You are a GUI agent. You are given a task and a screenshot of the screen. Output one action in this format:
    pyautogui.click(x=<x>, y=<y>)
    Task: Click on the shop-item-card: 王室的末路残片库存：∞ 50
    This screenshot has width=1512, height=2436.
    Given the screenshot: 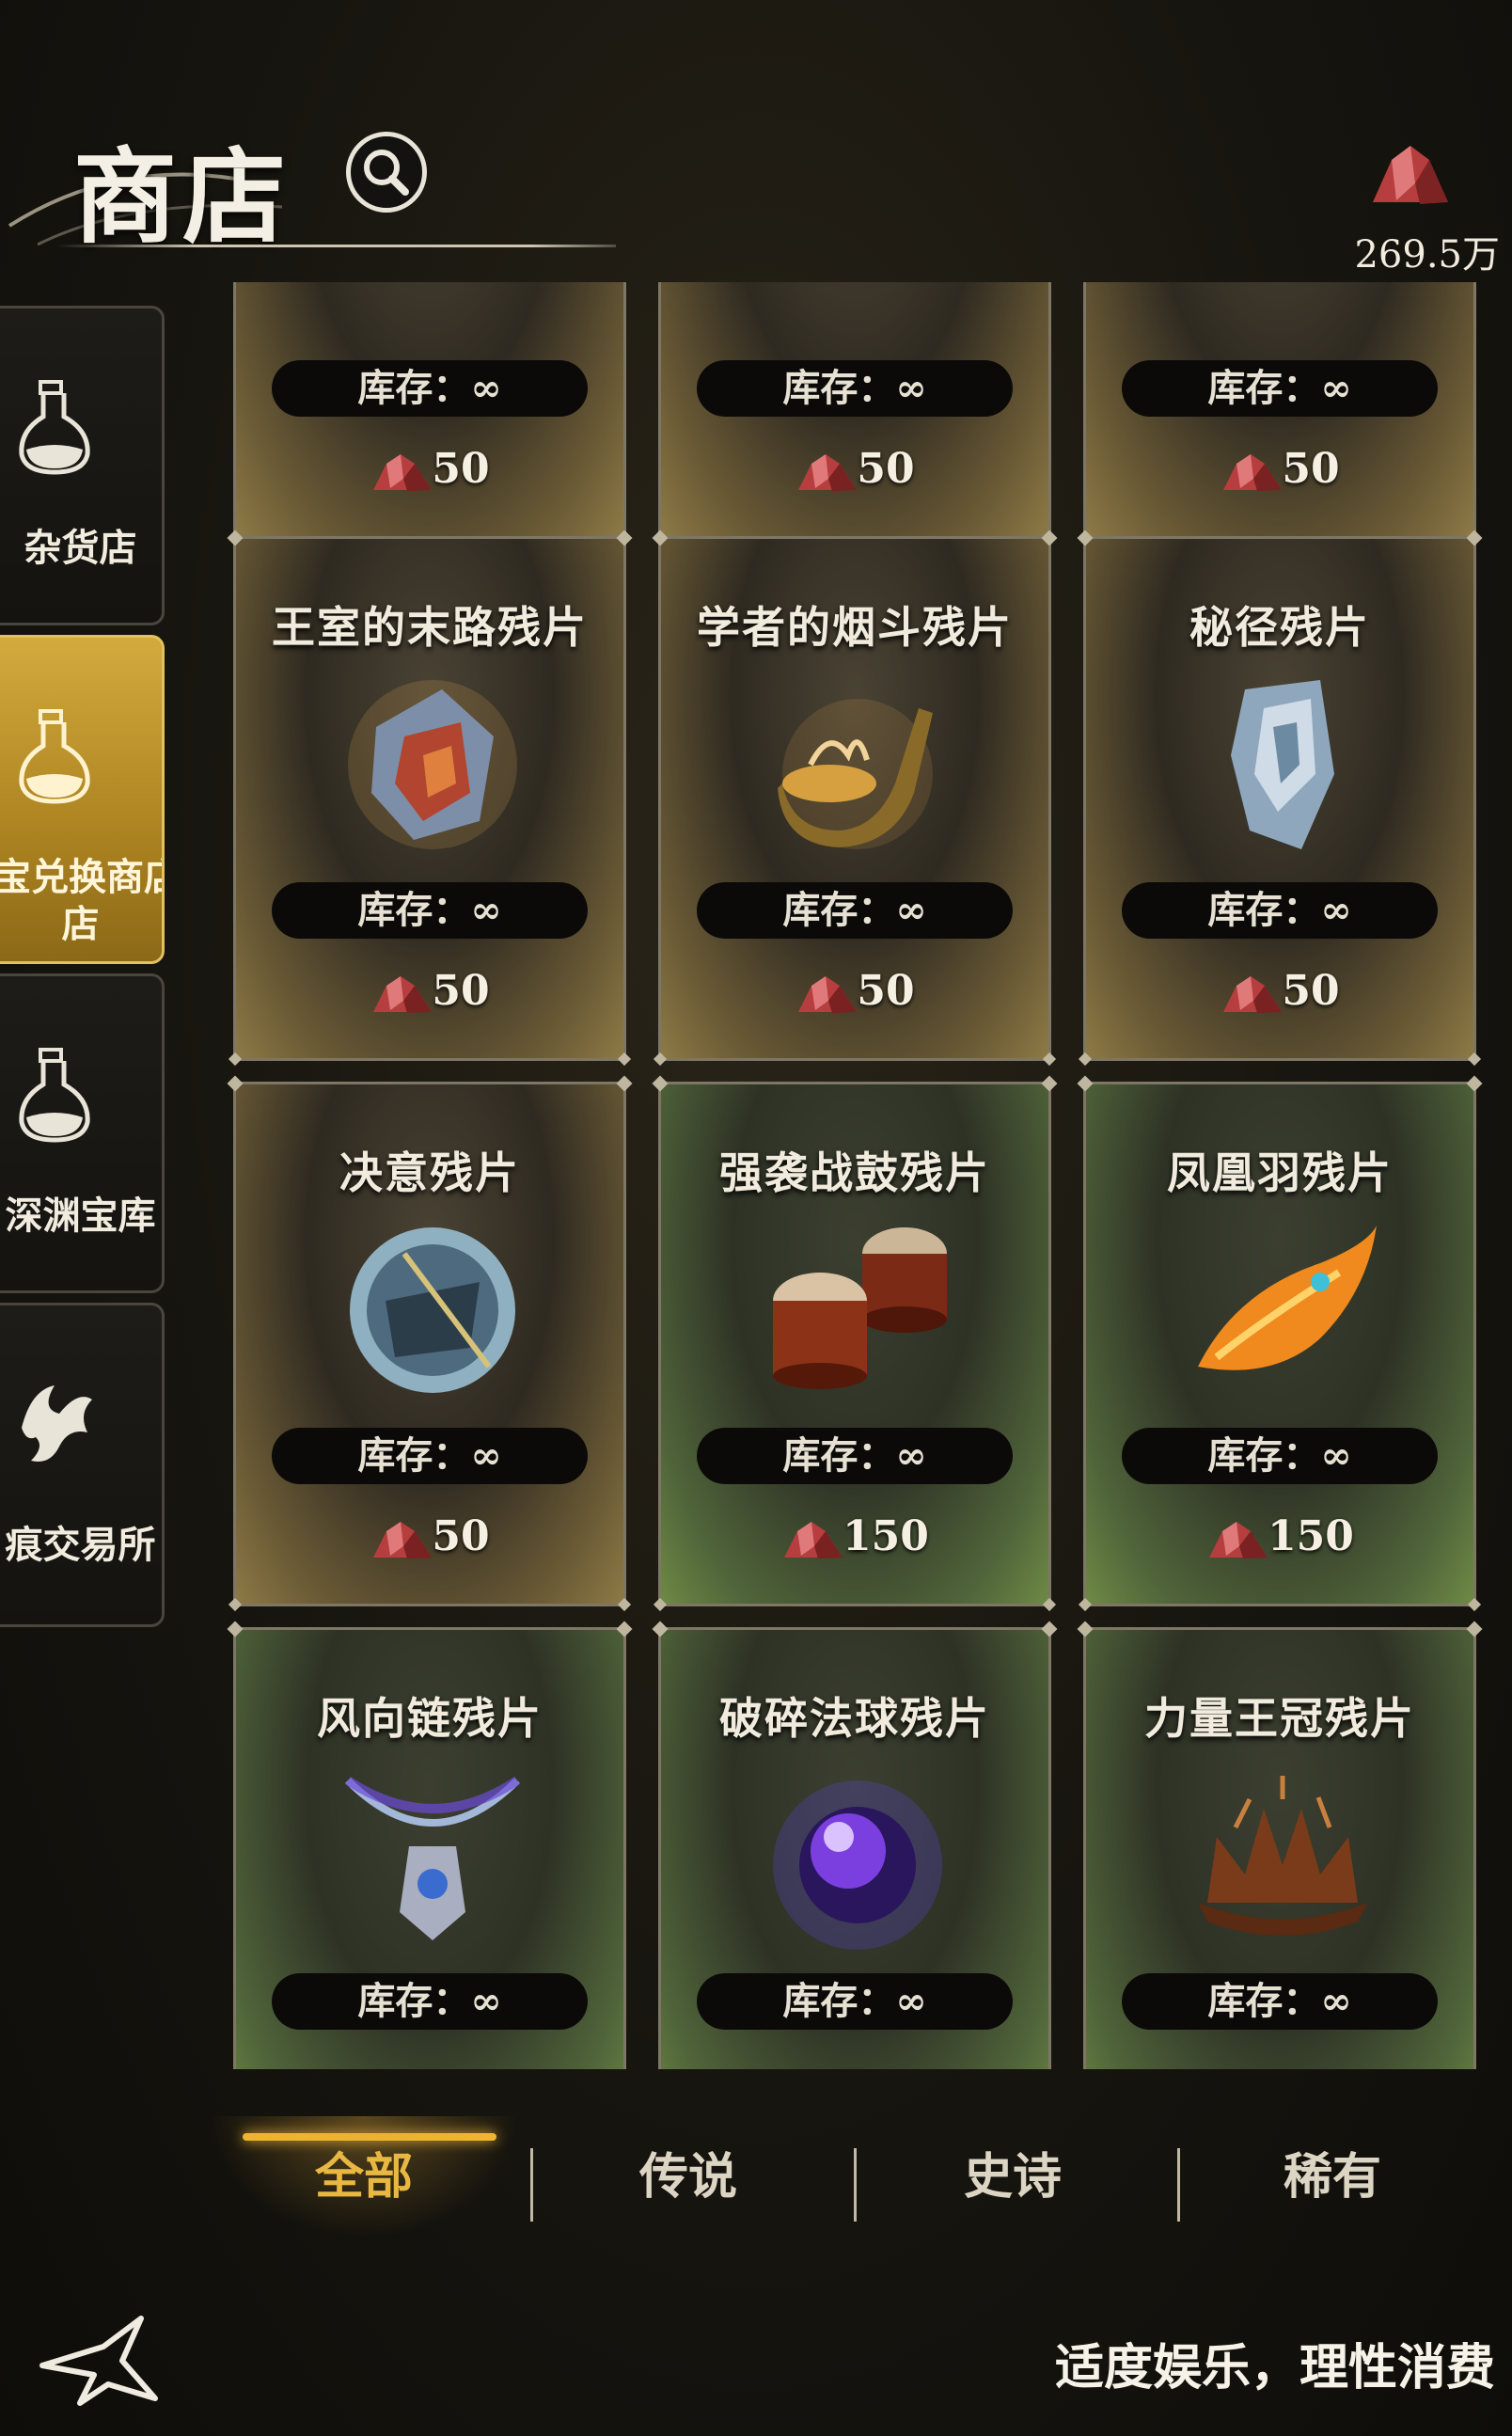 What is the action you would take?
    pyautogui.click(x=430, y=802)
    